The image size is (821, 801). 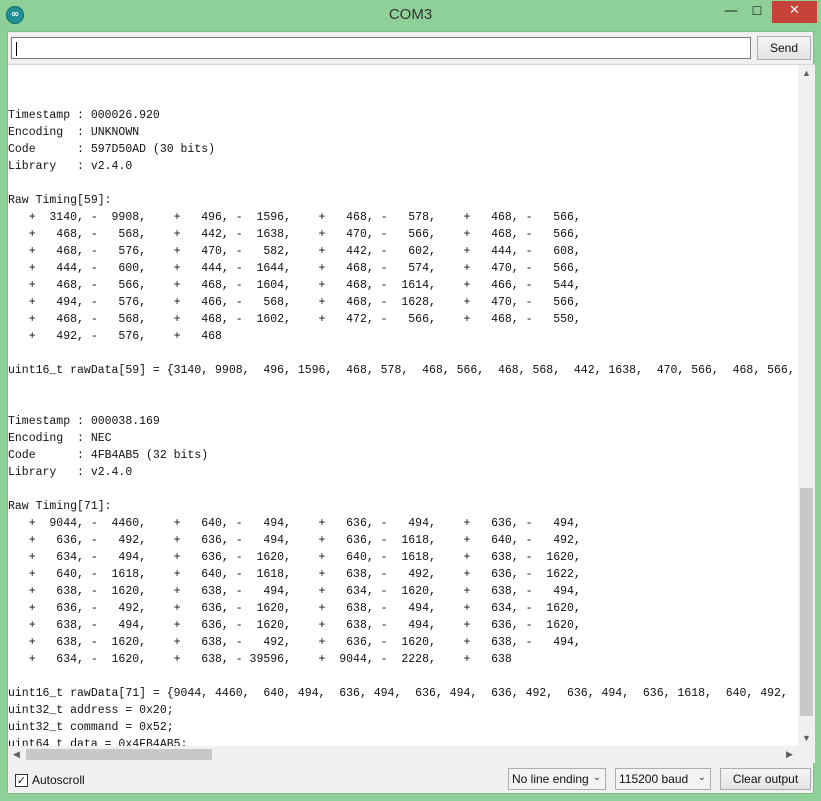 I want to click on text-caret, so click(x=16, y=48).